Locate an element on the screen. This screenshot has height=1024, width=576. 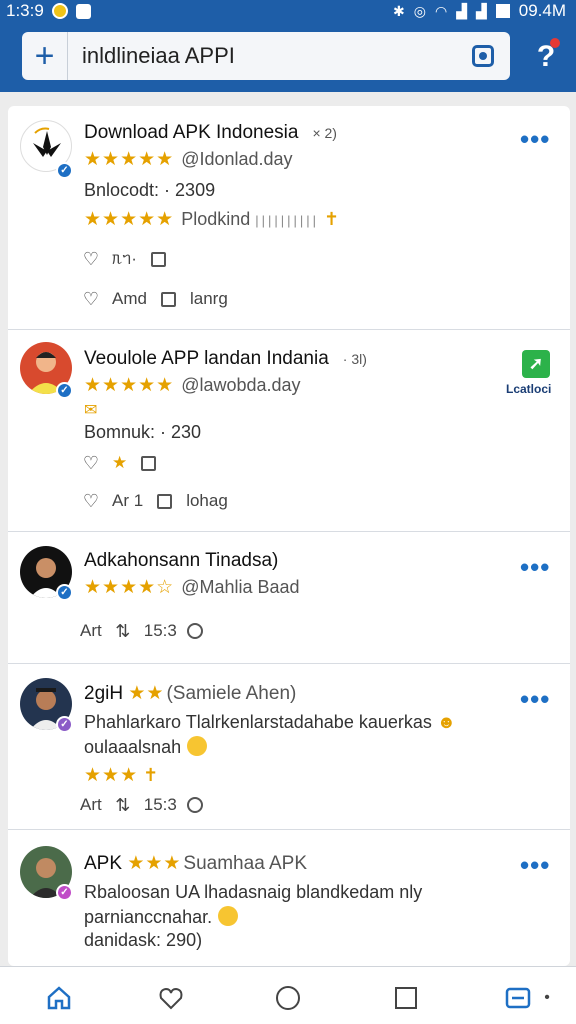
emoji-icon: ☻ is located at coordinates (446, 722).